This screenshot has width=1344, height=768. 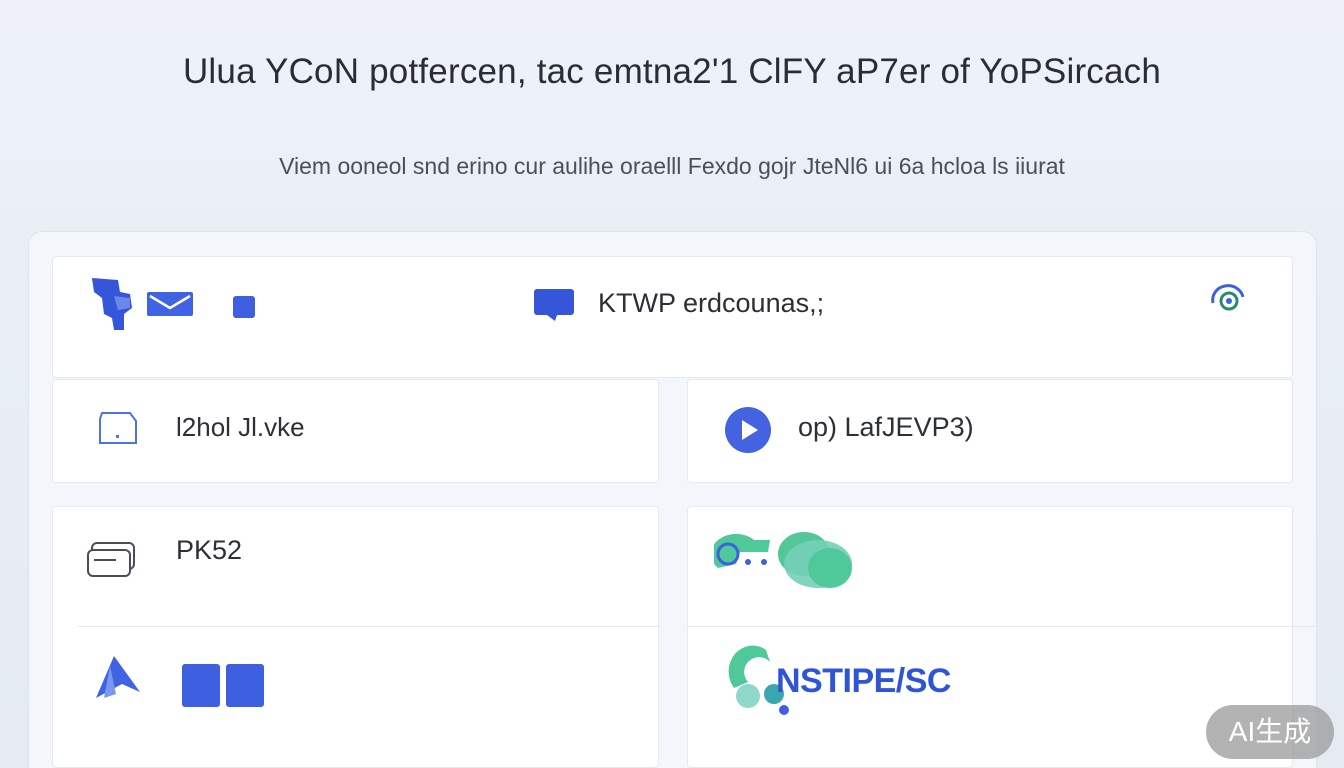 What do you see at coordinates (711, 303) in the screenshot?
I see `topbar-title: KTWP erdcounas,;` at bounding box center [711, 303].